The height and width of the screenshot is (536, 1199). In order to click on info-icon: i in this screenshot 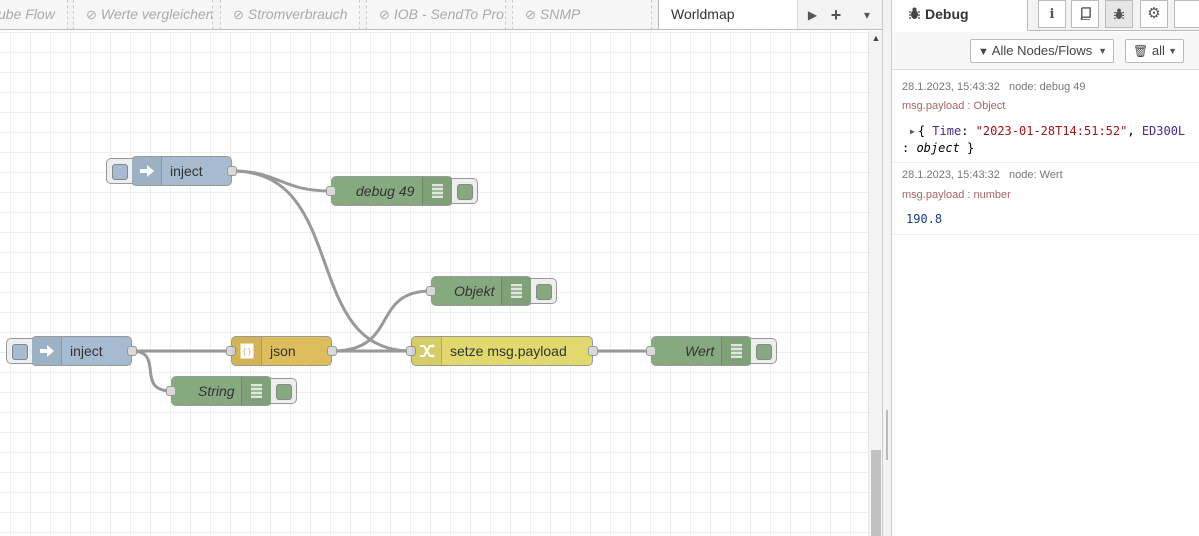, I will do `click(1052, 14)`.